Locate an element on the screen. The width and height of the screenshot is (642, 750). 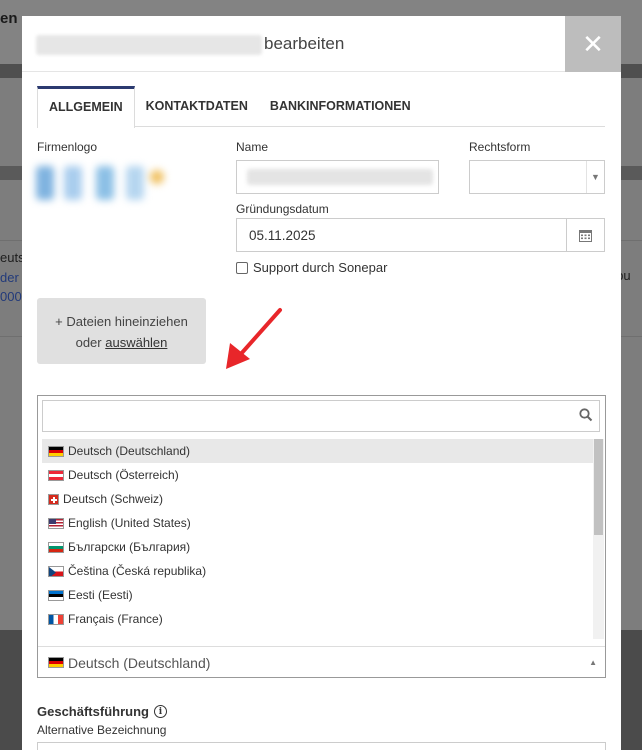
alternative-name-input is located at coordinates (321, 746).